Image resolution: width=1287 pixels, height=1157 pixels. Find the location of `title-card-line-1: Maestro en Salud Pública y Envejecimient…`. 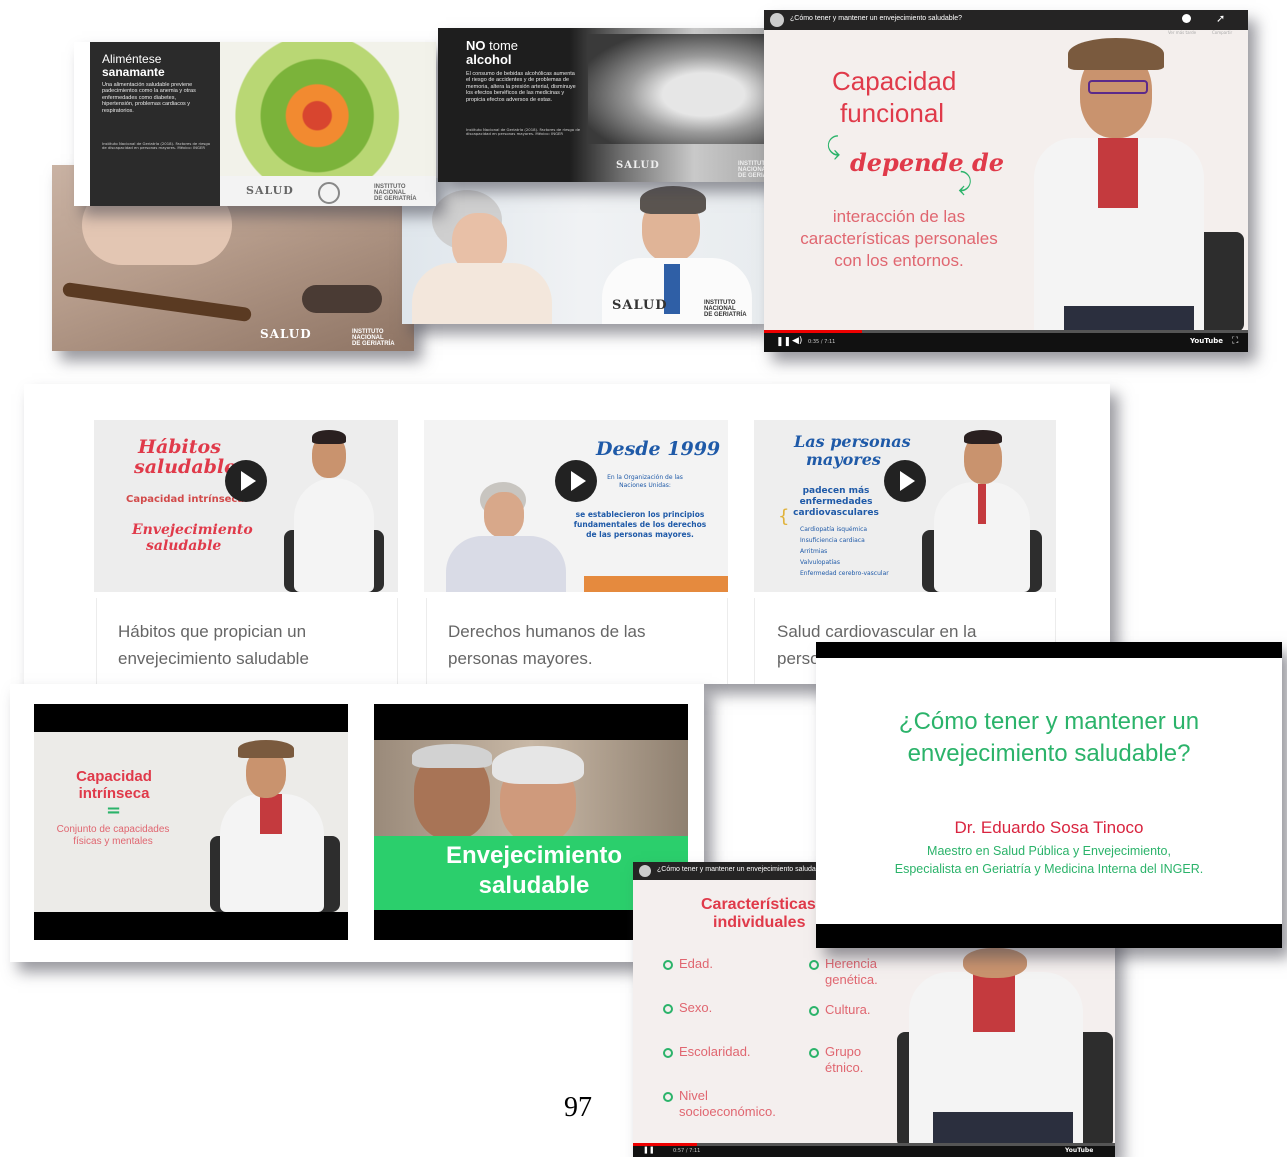

title-card-line-1: Maestro en Salud Pública y Envejecimient… is located at coordinates (1049, 851).